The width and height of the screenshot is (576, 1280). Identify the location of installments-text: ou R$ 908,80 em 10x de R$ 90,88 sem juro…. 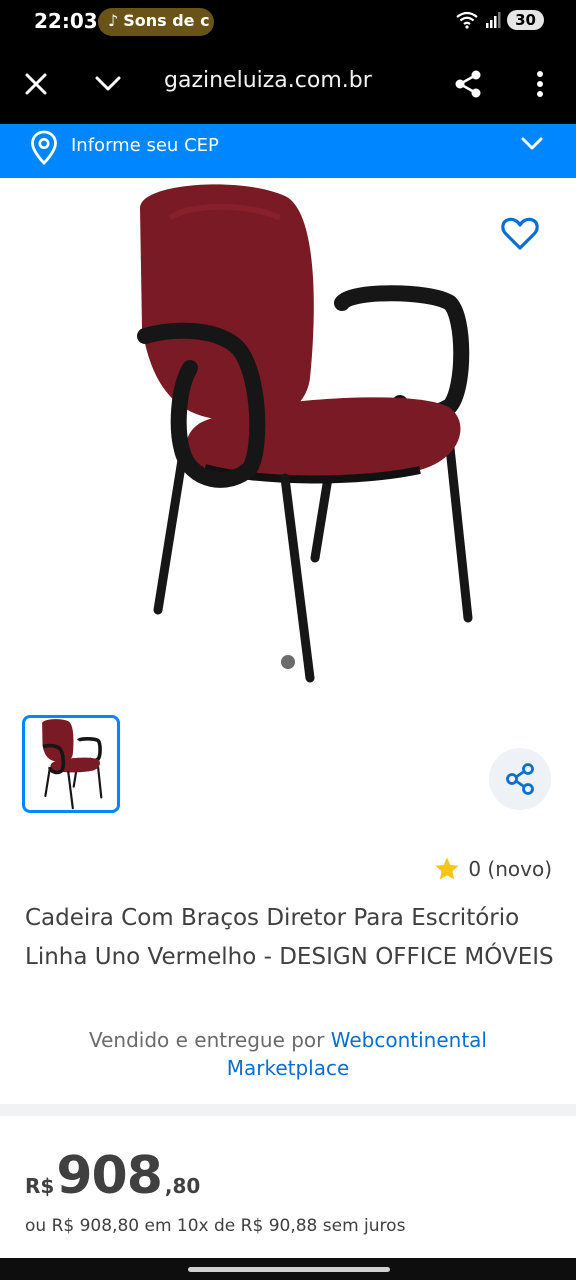
(215, 1226).